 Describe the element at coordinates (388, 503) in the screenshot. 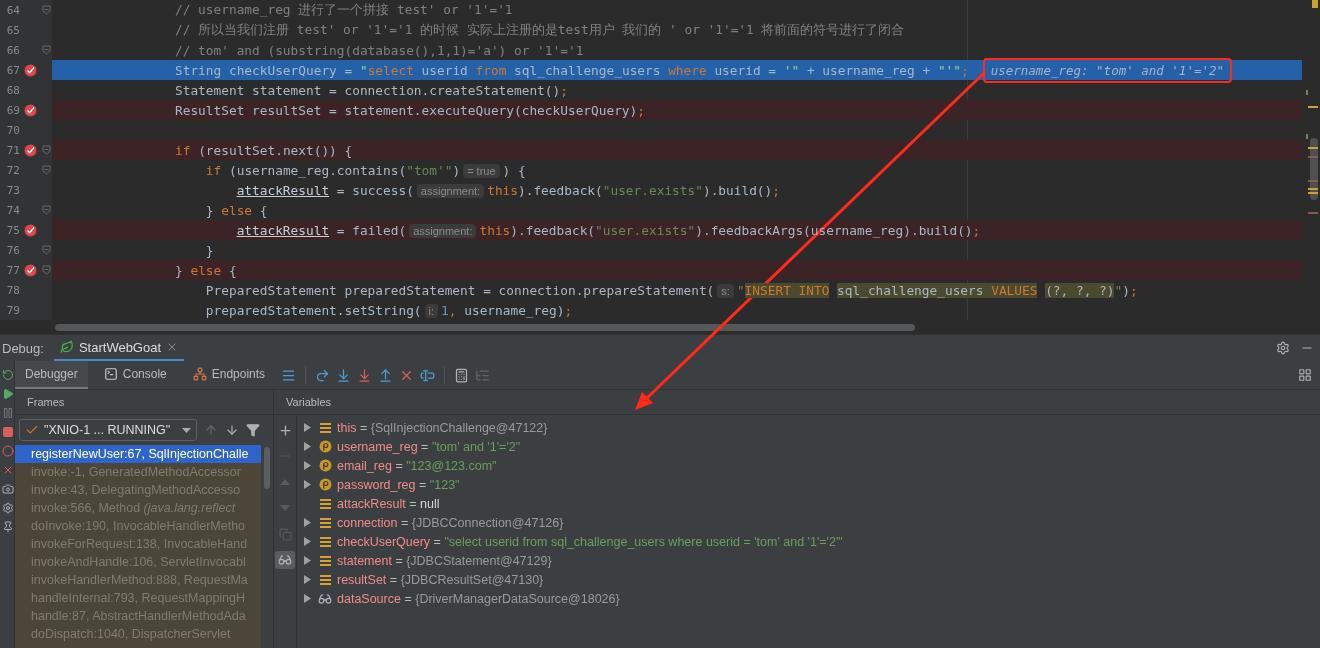

I see `variable-text: attackResult = null` at that location.